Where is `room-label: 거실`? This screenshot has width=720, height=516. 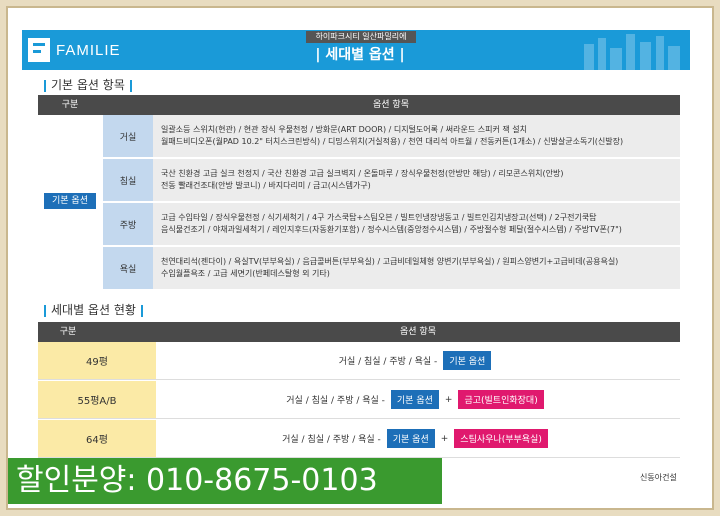 room-label: 거실 is located at coordinates (128, 136).